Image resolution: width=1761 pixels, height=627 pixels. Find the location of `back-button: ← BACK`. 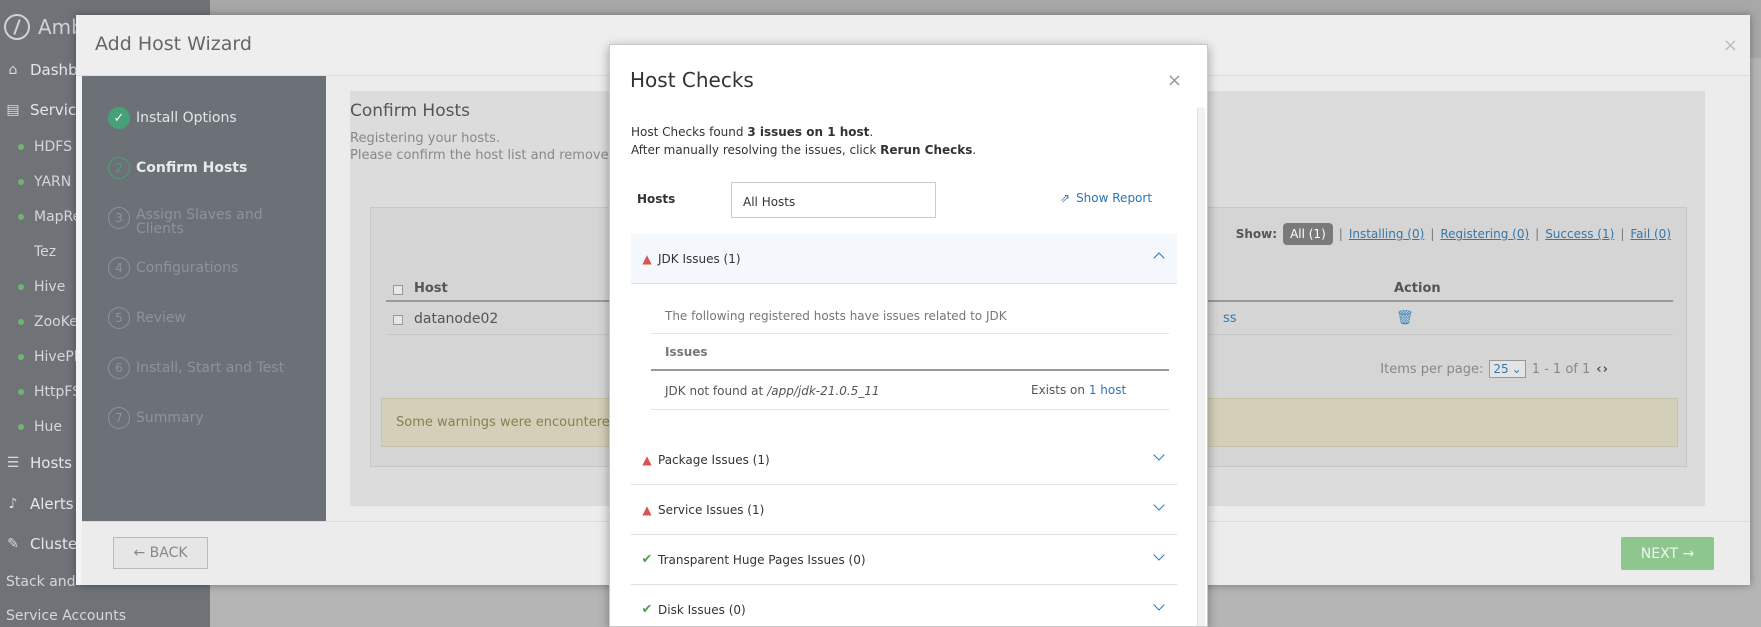

back-button: ← BACK is located at coordinates (160, 553).